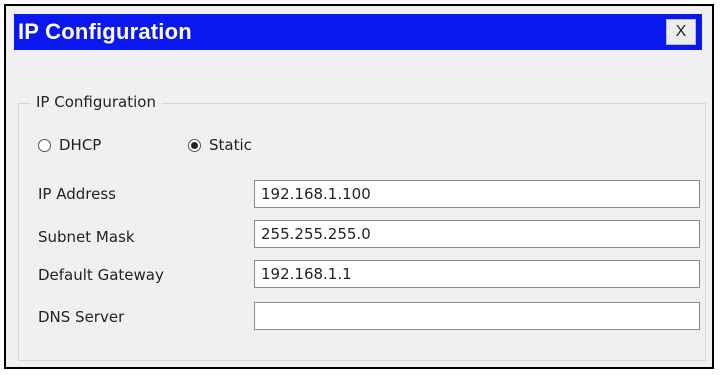 The width and height of the screenshot is (720, 375). What do you see at coordinates (230, 145) in the screenshot?
I see `static-label: Static` at bounding box center [230, 145].